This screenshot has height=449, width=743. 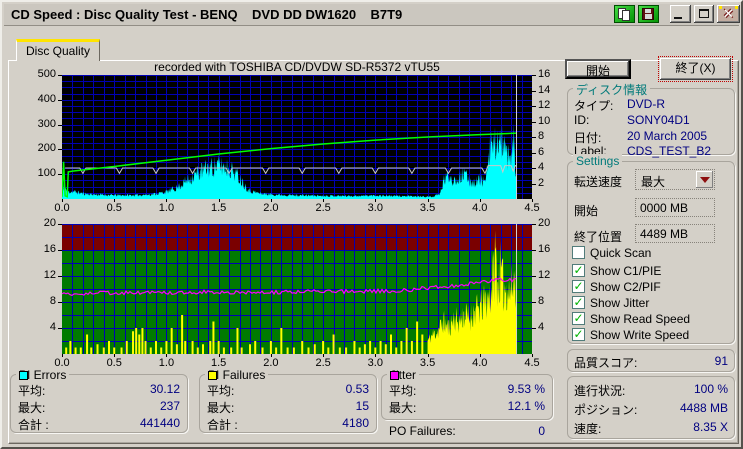 What do you see at coordinates (658, 120) in the screenshot?
I see `disc-id-value: SONY04D1` at bounding box center [658, 120].